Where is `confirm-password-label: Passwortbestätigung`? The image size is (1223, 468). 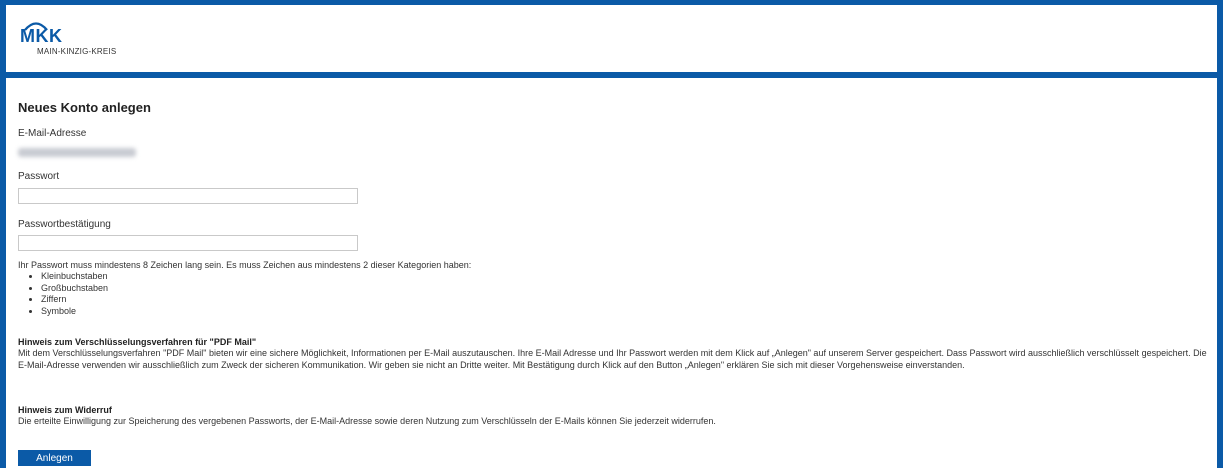 confirm-password-label: Passwortbestätigung is located at coordinates (64, 224).